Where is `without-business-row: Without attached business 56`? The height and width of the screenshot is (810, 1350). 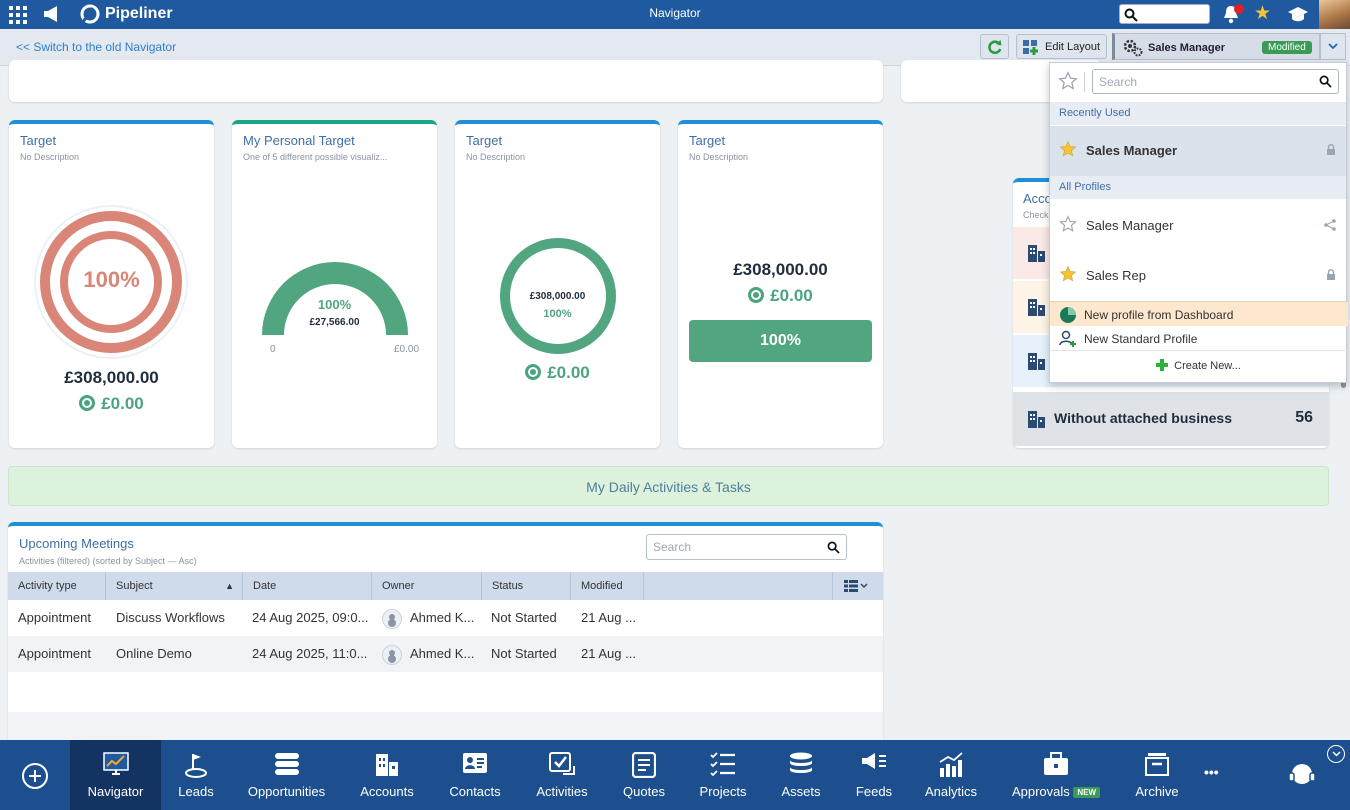 without-business-row: Without attached business 56 is located at coordinates (1171, 419).